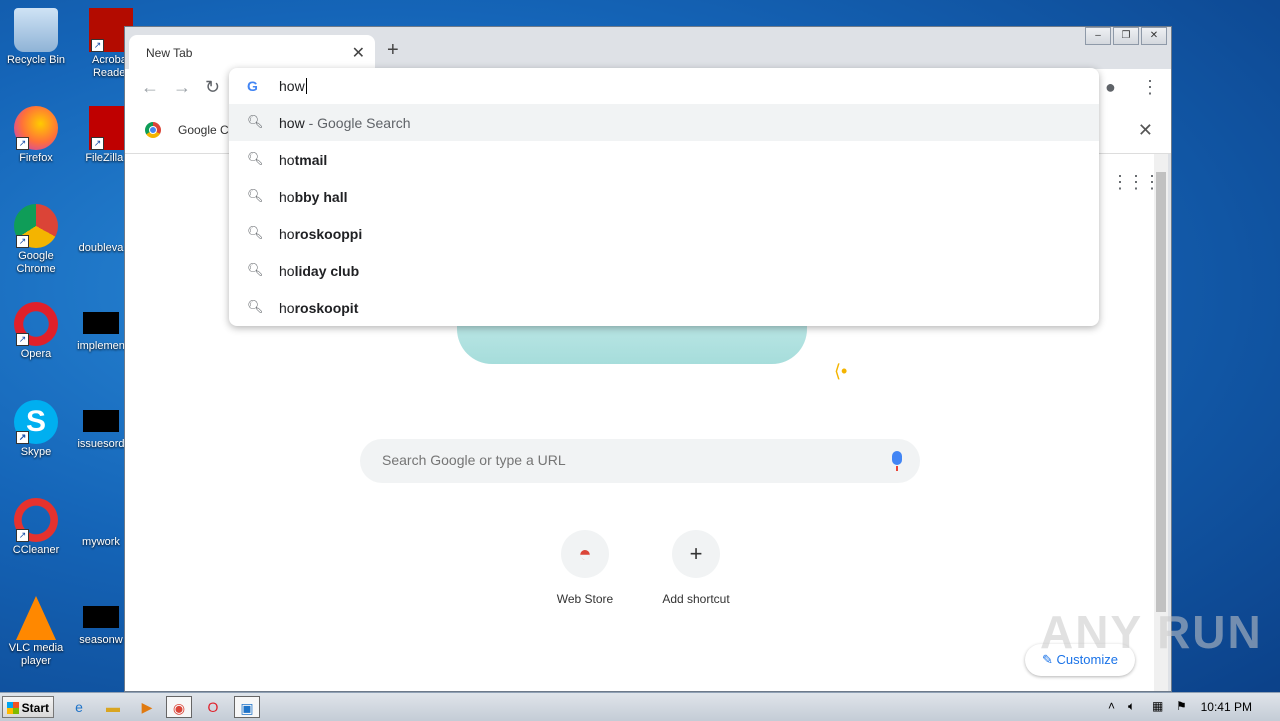 Image resolution: width=1280 pixels, height=721 pixels. I want to click on shortcut-web-store: ◓ Web Store, so click(585, 568).